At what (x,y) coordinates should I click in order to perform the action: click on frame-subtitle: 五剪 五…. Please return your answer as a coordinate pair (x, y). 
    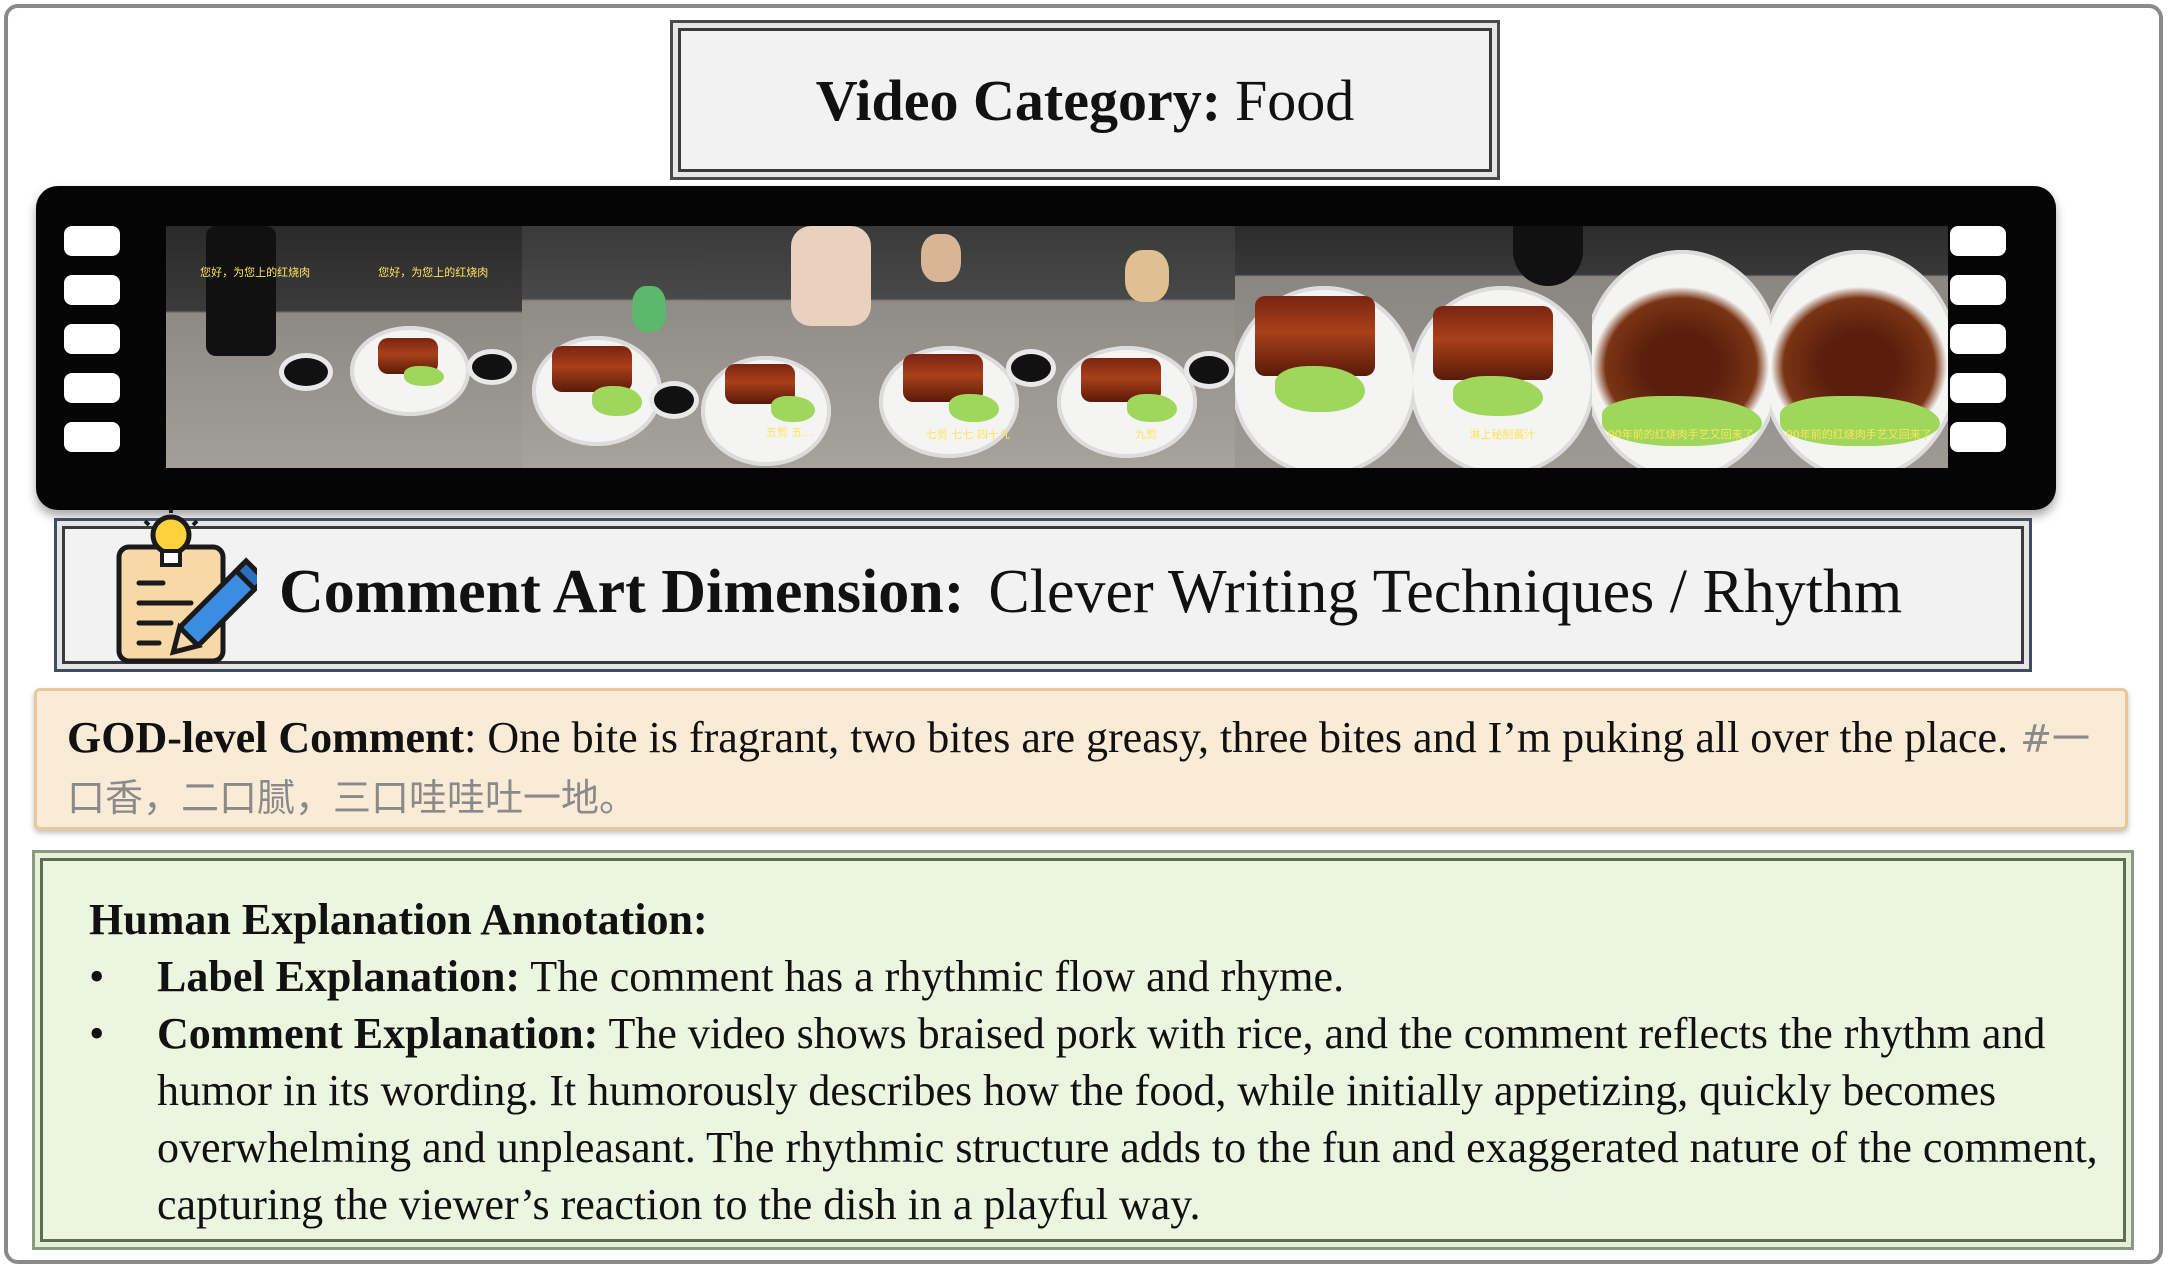
    Looking at the image, I should click on (789, 432).